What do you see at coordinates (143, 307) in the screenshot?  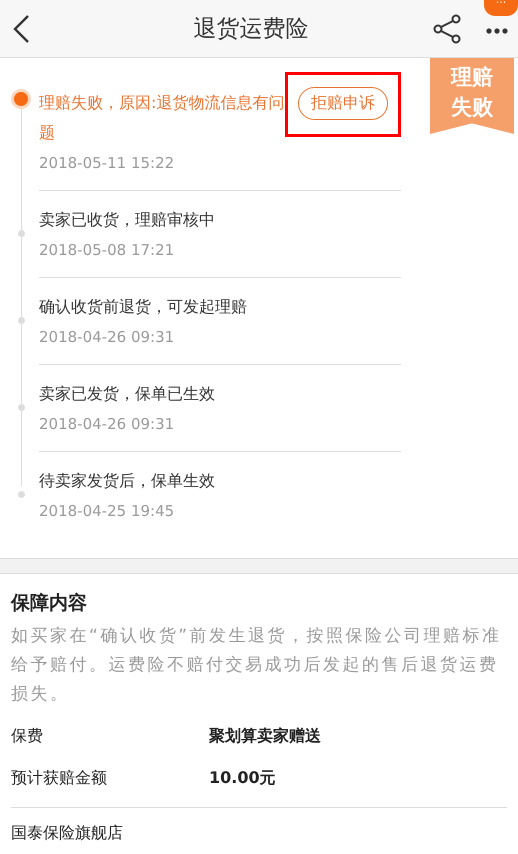 I see `status-text: 确认收货前退货，可发起理赔` at bounding box center [143, 307].